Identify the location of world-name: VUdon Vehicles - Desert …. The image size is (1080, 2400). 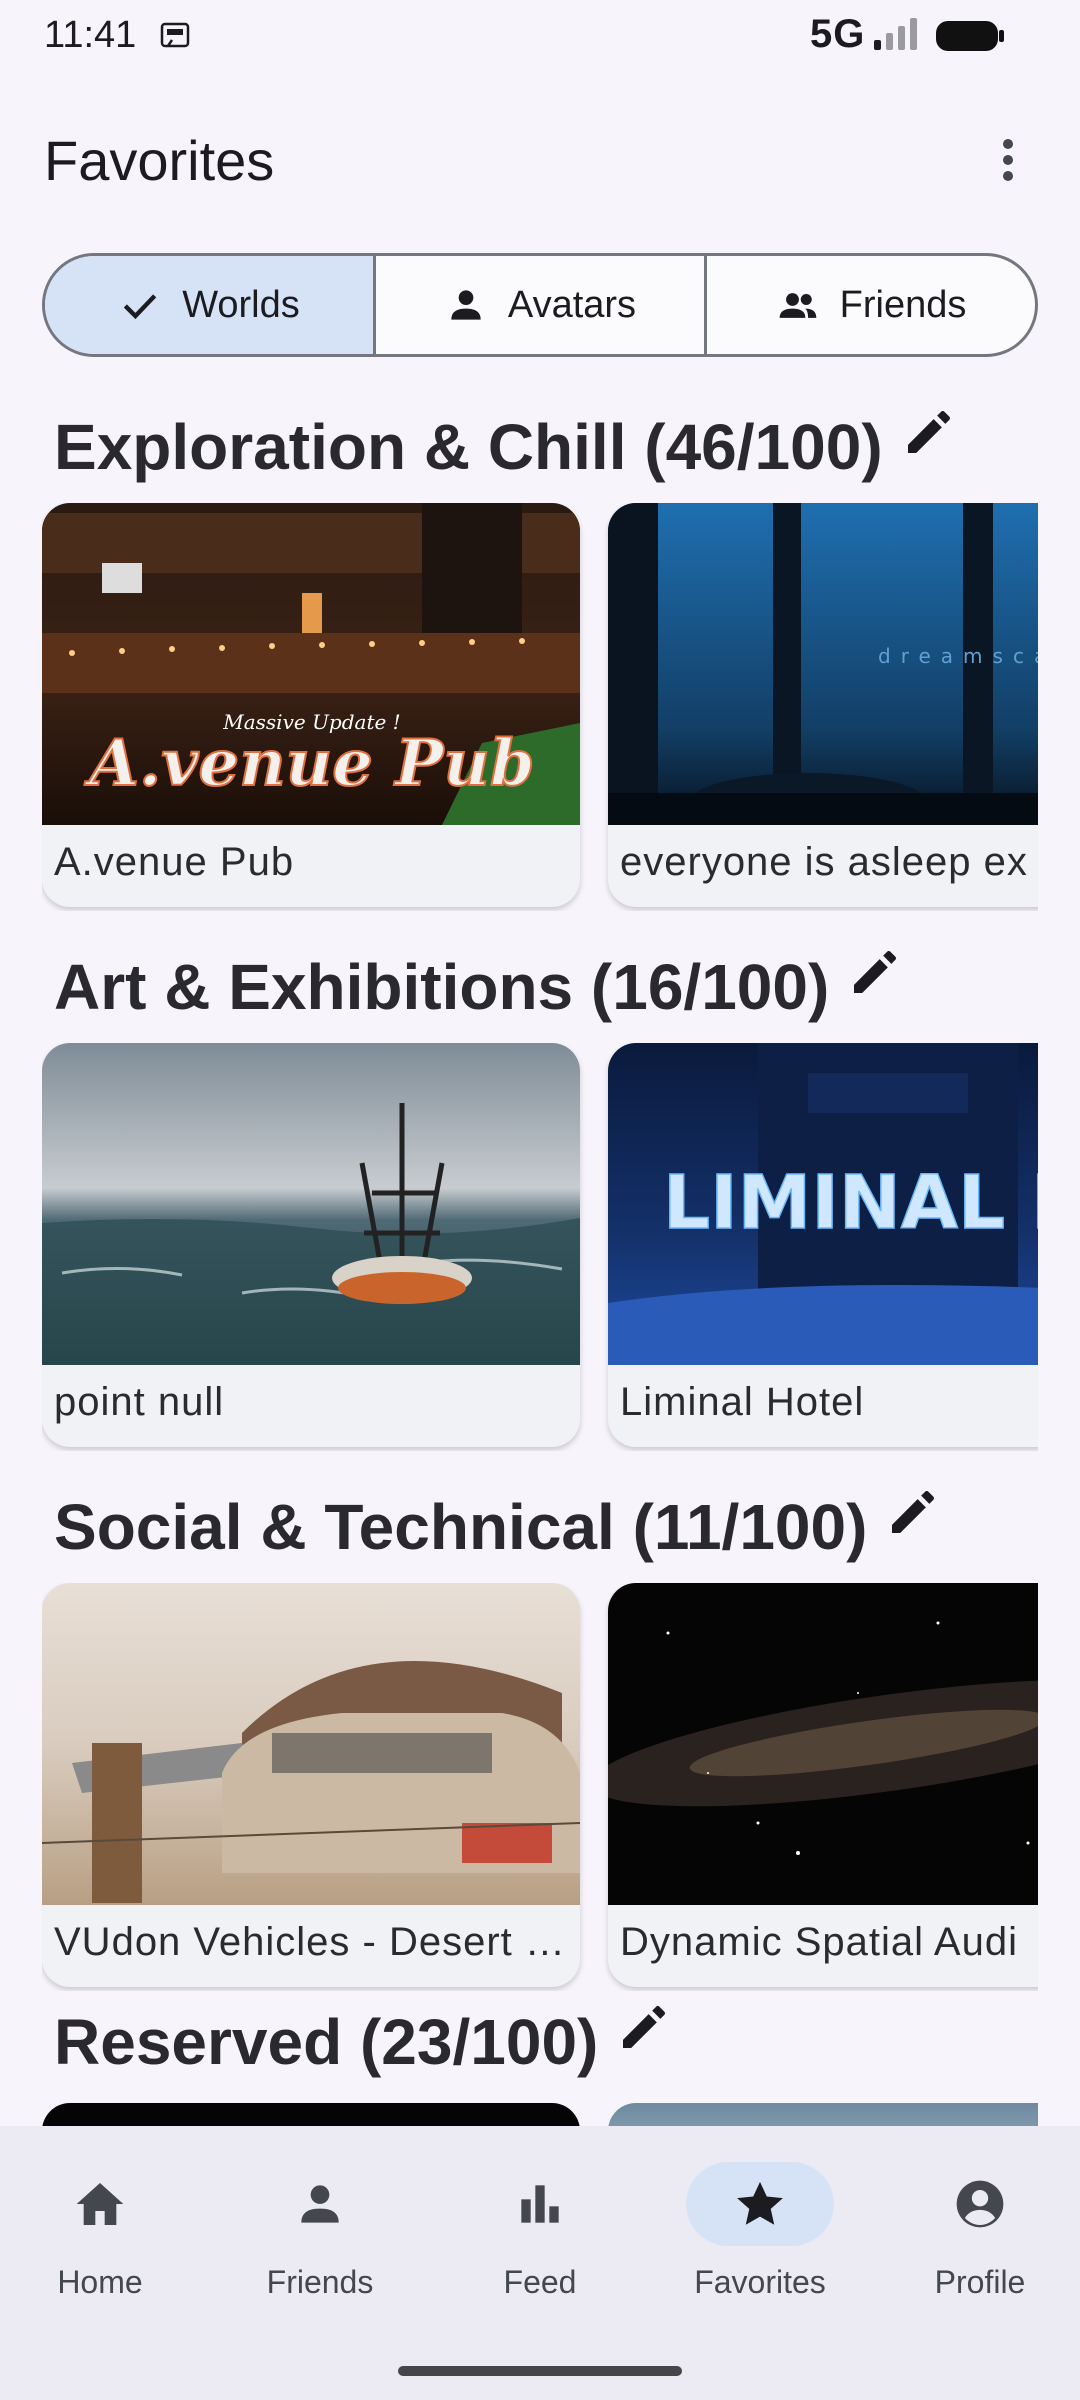
(310, 1942).